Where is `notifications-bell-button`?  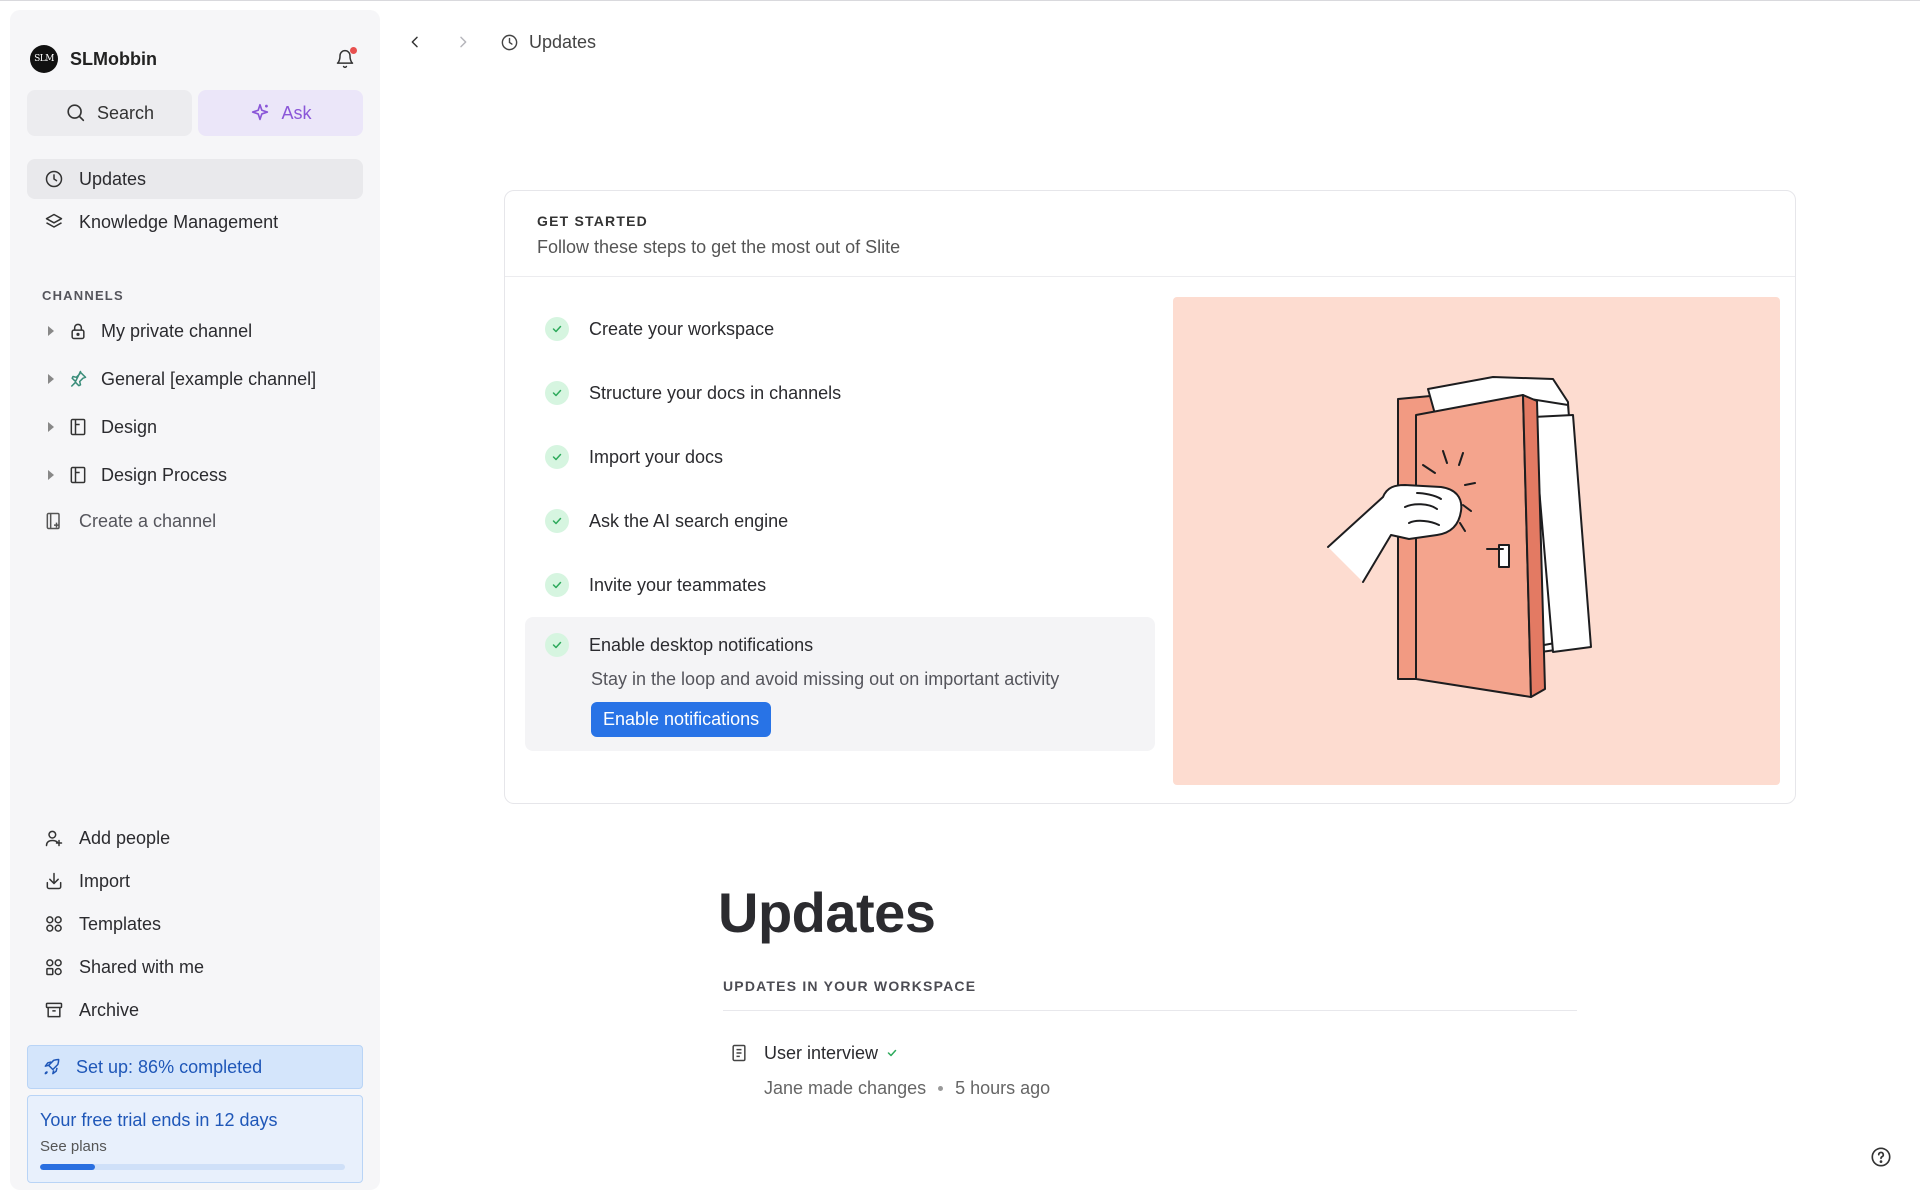 notifications-bell-button is located at coordinates (345, 59).